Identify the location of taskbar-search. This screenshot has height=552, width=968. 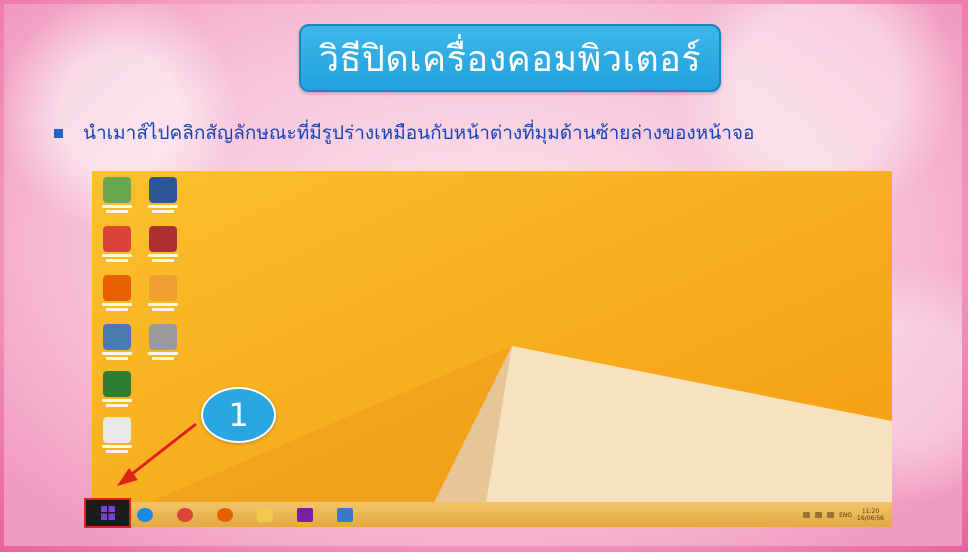
(305, 515).